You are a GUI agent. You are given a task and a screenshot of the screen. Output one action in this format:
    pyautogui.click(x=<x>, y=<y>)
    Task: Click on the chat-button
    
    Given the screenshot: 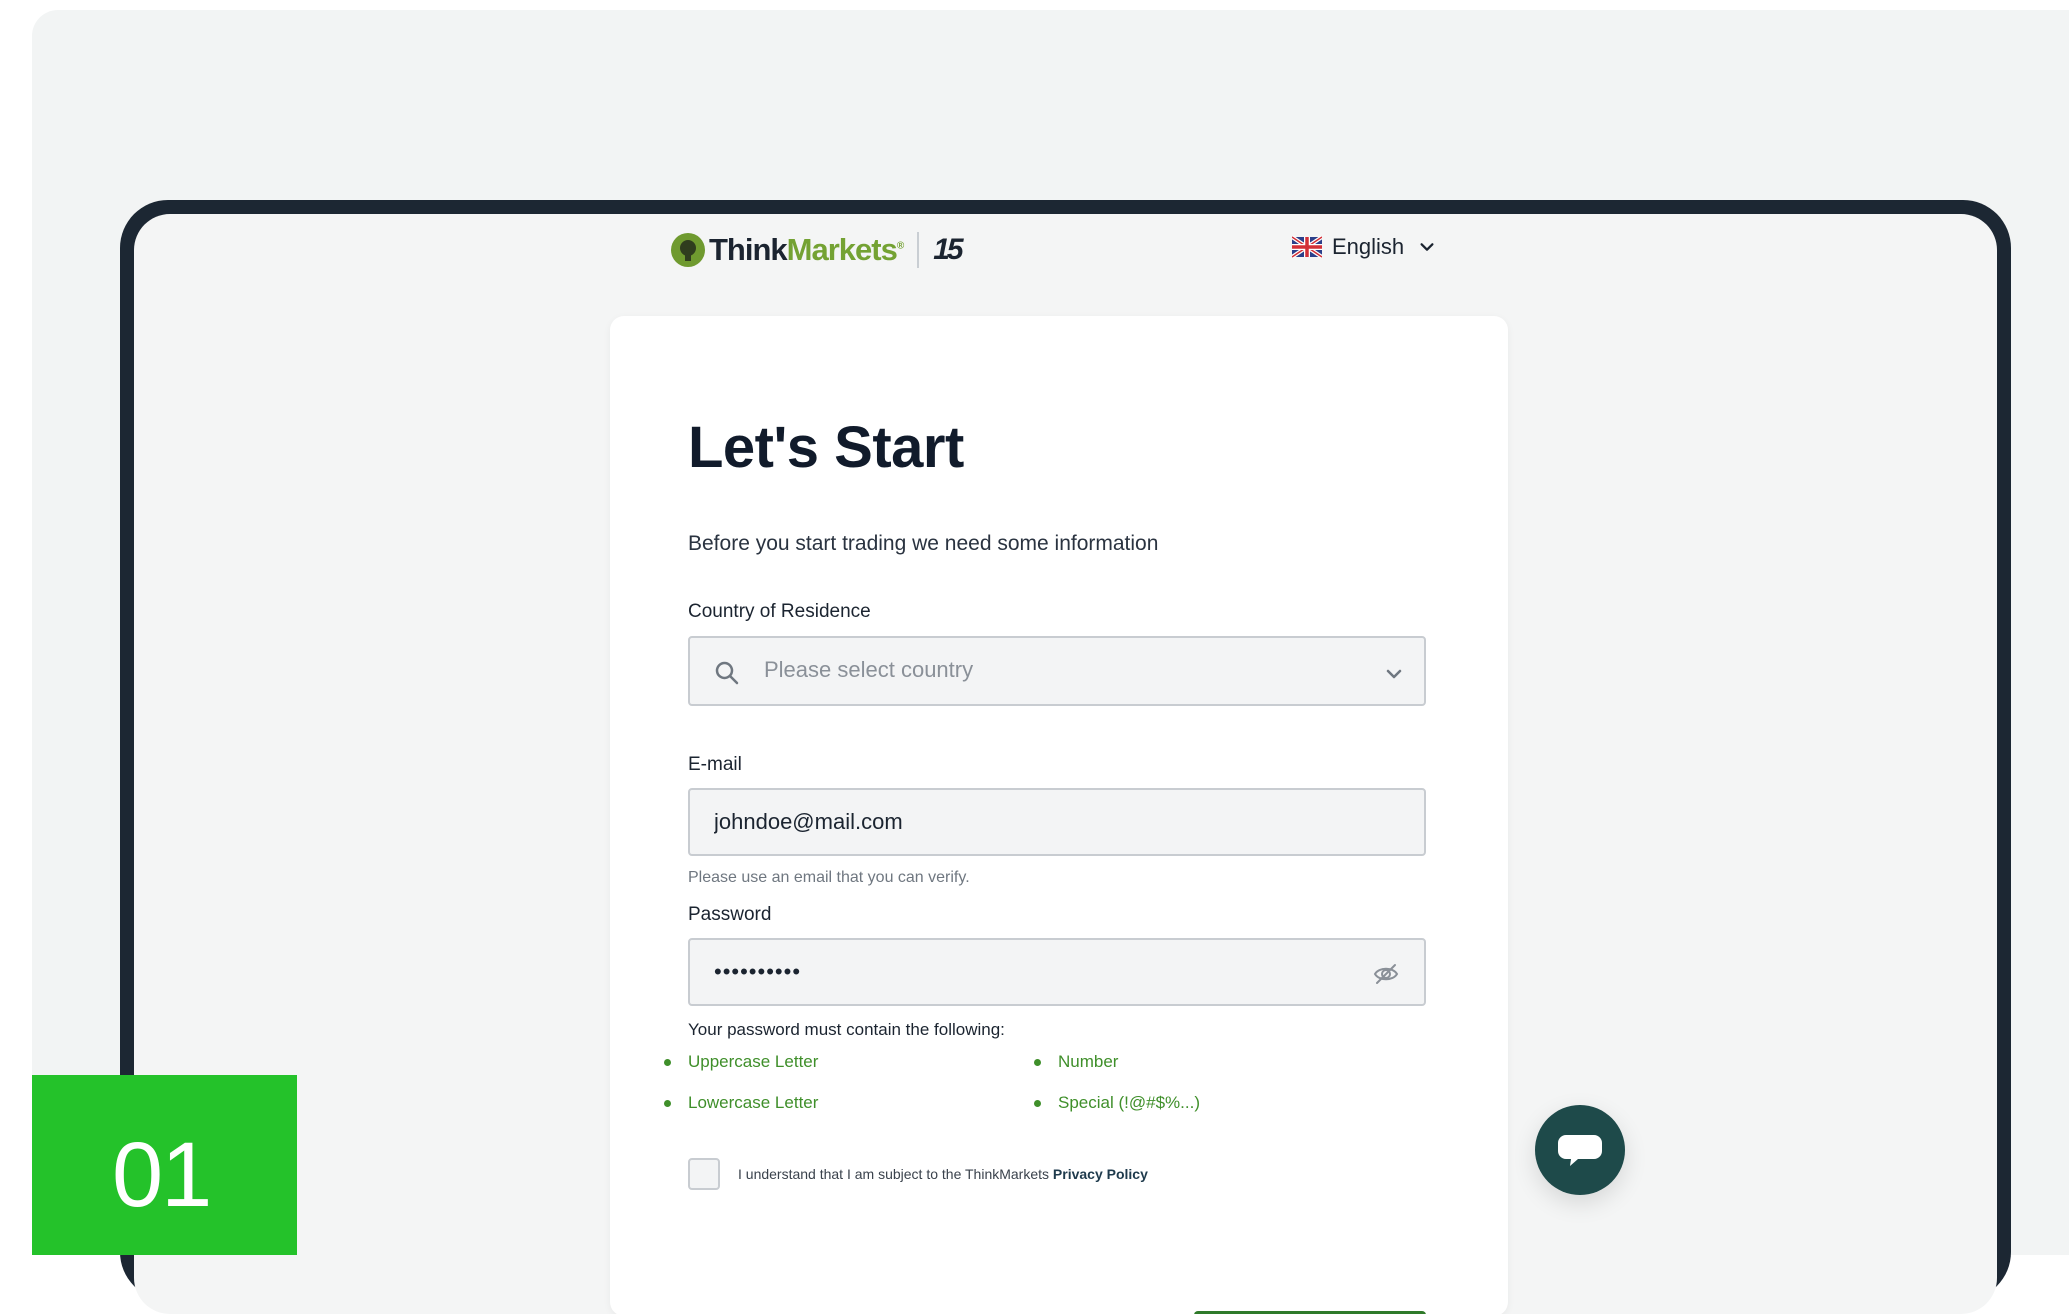 What is the action you would take?
    pyautogui.click(x=1580, y=1150)
    